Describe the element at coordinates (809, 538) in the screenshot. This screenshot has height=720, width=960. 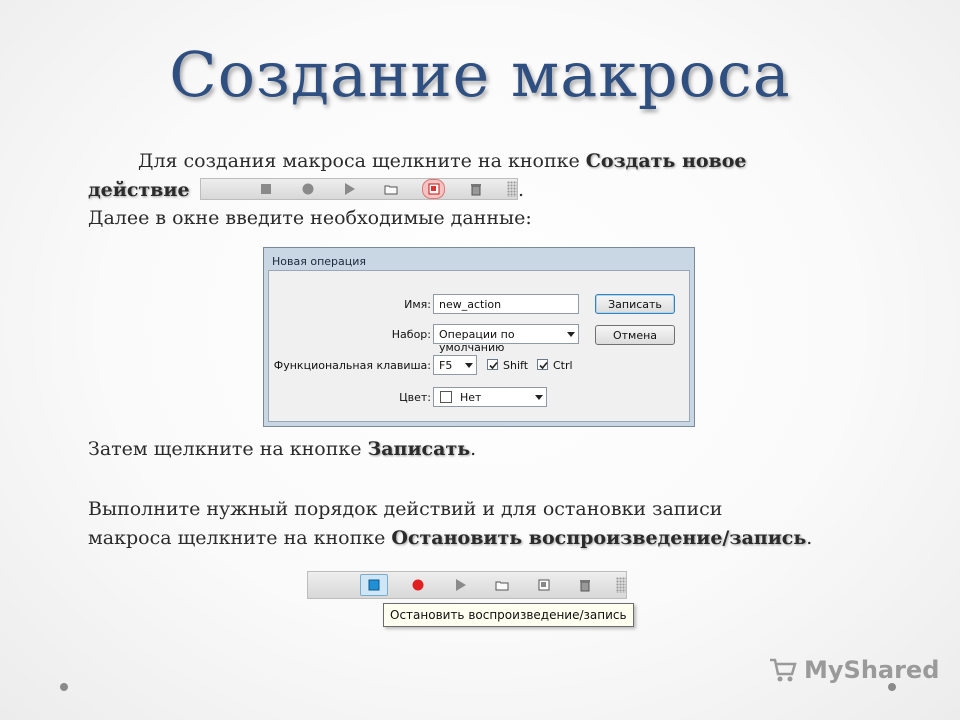
I see `para4-end: .` at that location.